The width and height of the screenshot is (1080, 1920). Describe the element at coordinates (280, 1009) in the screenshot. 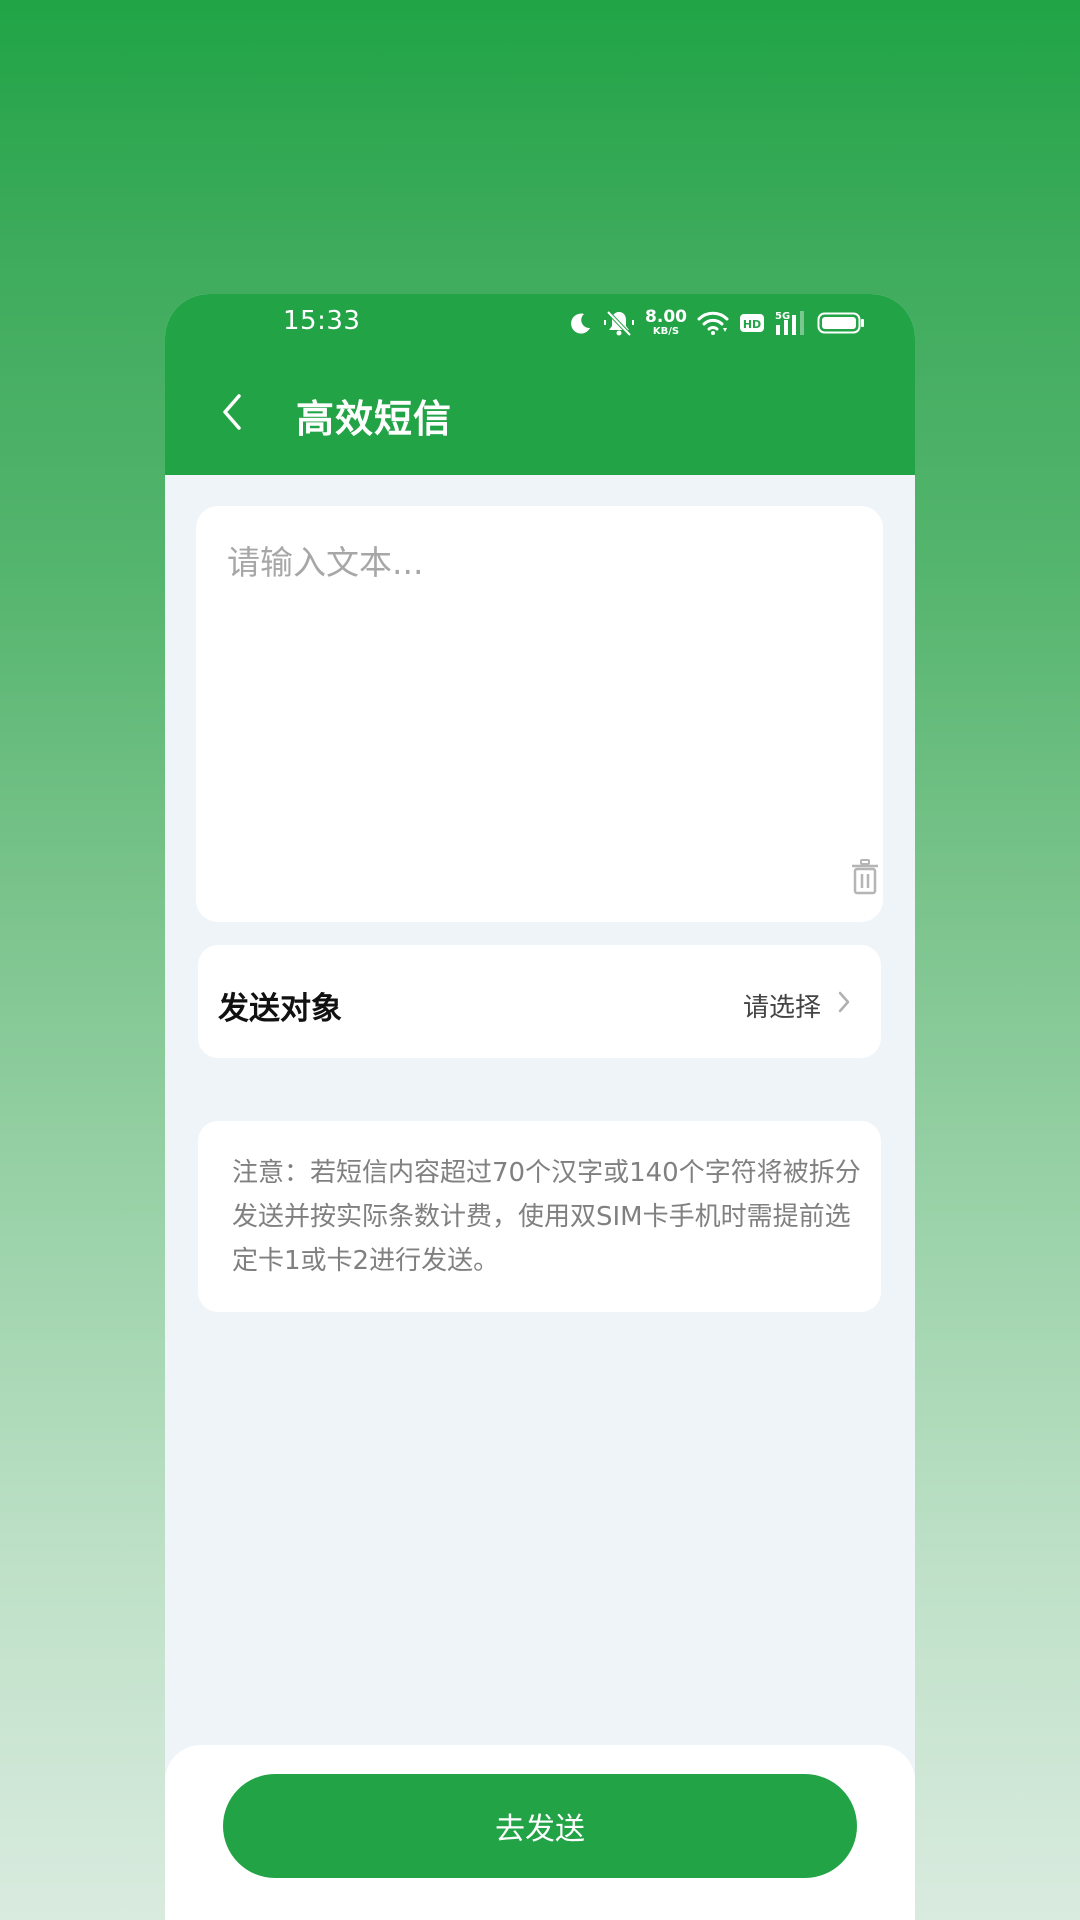

I see `recipient-label: 发送对象` at that location.